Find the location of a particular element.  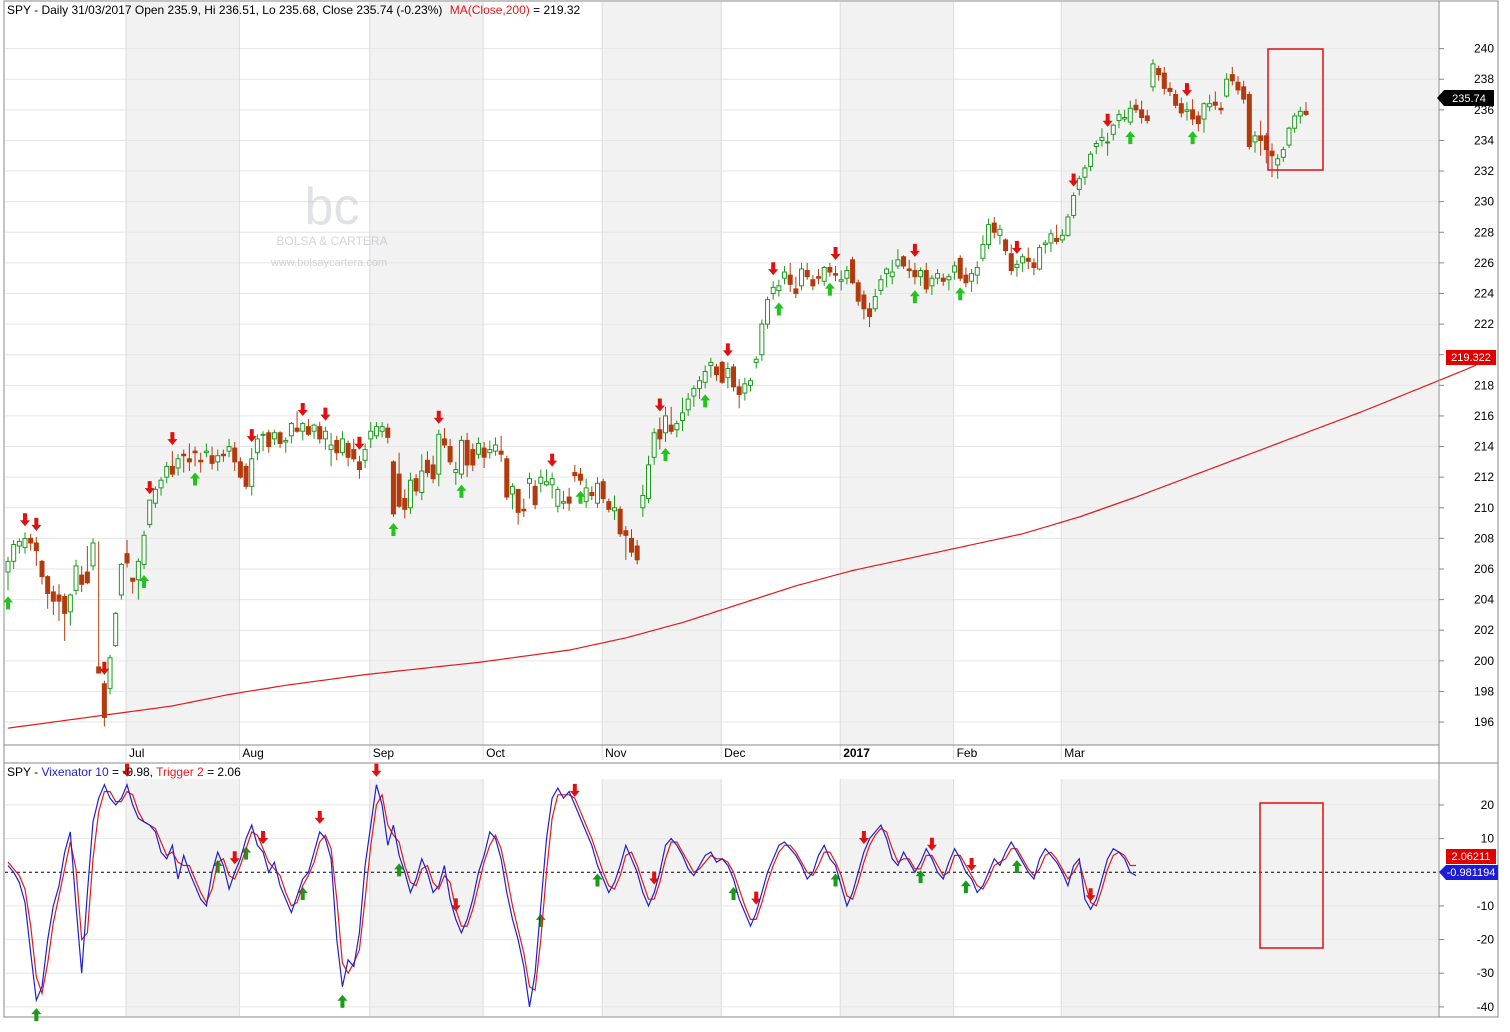

month-label: Sep is located at coordinates (384, 753).